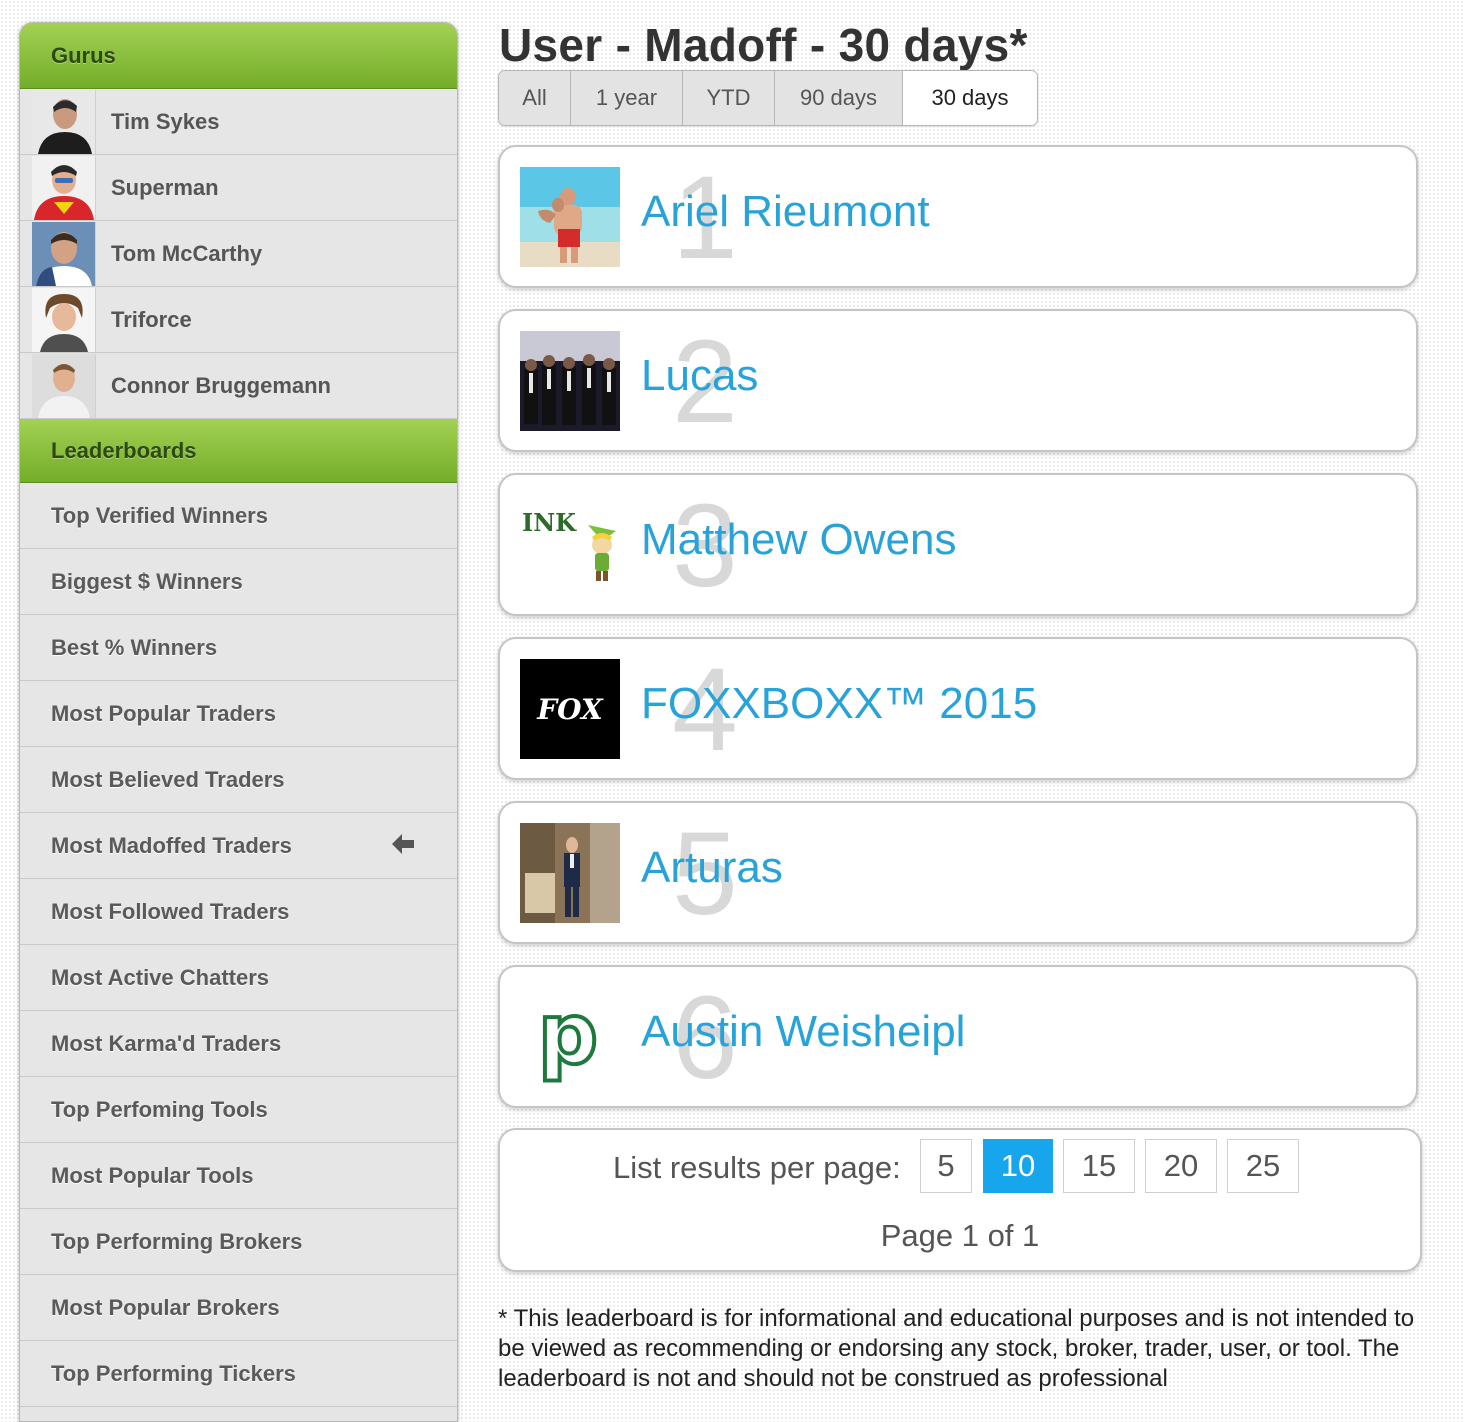 This screenshot has width=1464, height=1422. What do you see at coordinates (152, 1175) in the screenshot?
I see `leaderboard-label: Most Popular Tools` at bounding box center [152, 1175].